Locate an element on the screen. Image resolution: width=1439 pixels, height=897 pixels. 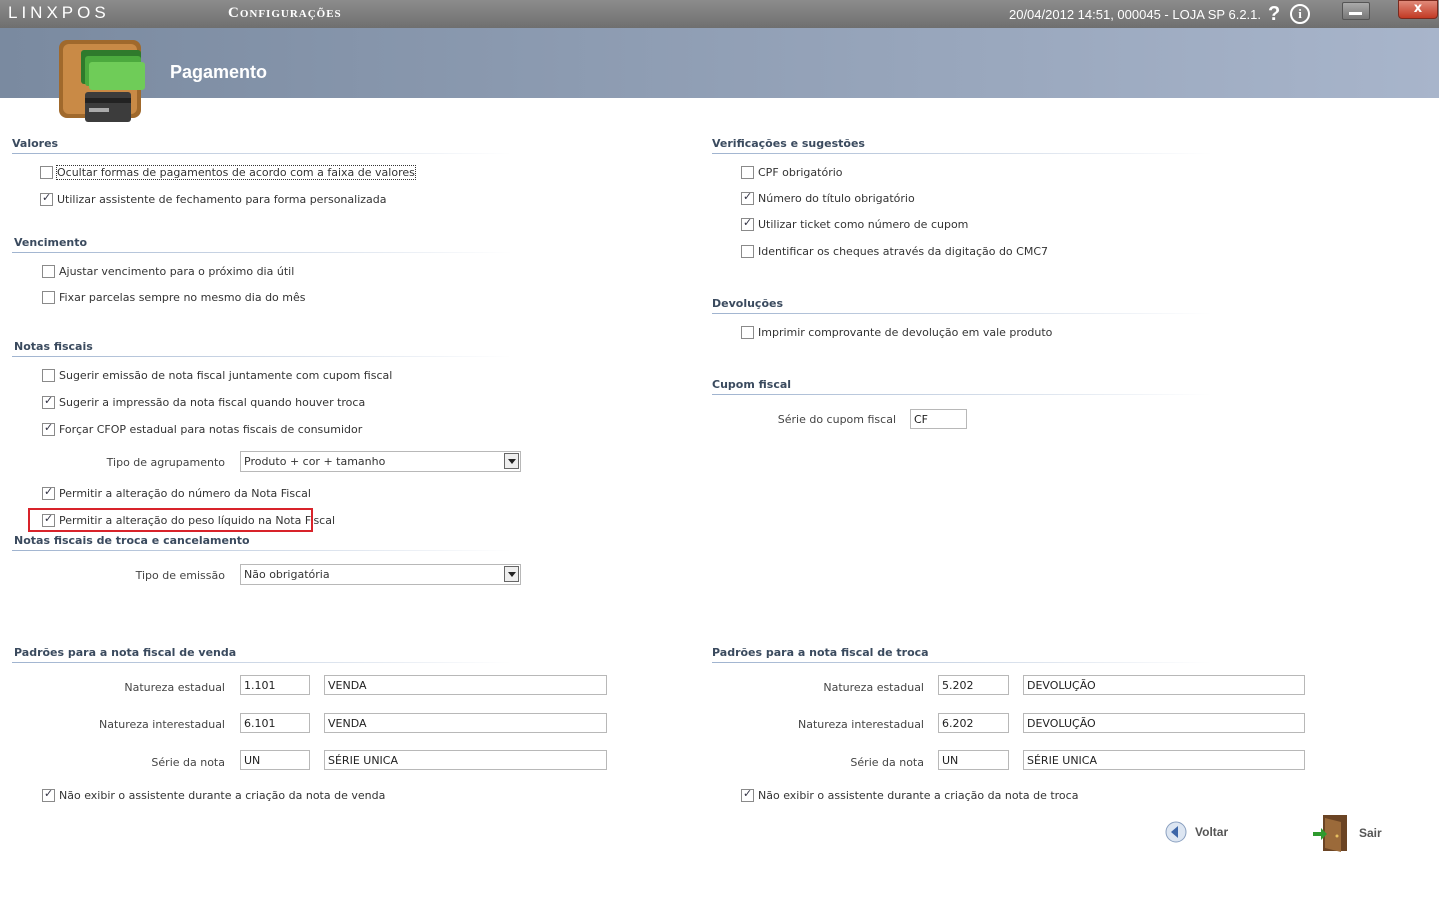
natureza-interestadual-desc-input: VENDA is located at coordinates (465, 723).